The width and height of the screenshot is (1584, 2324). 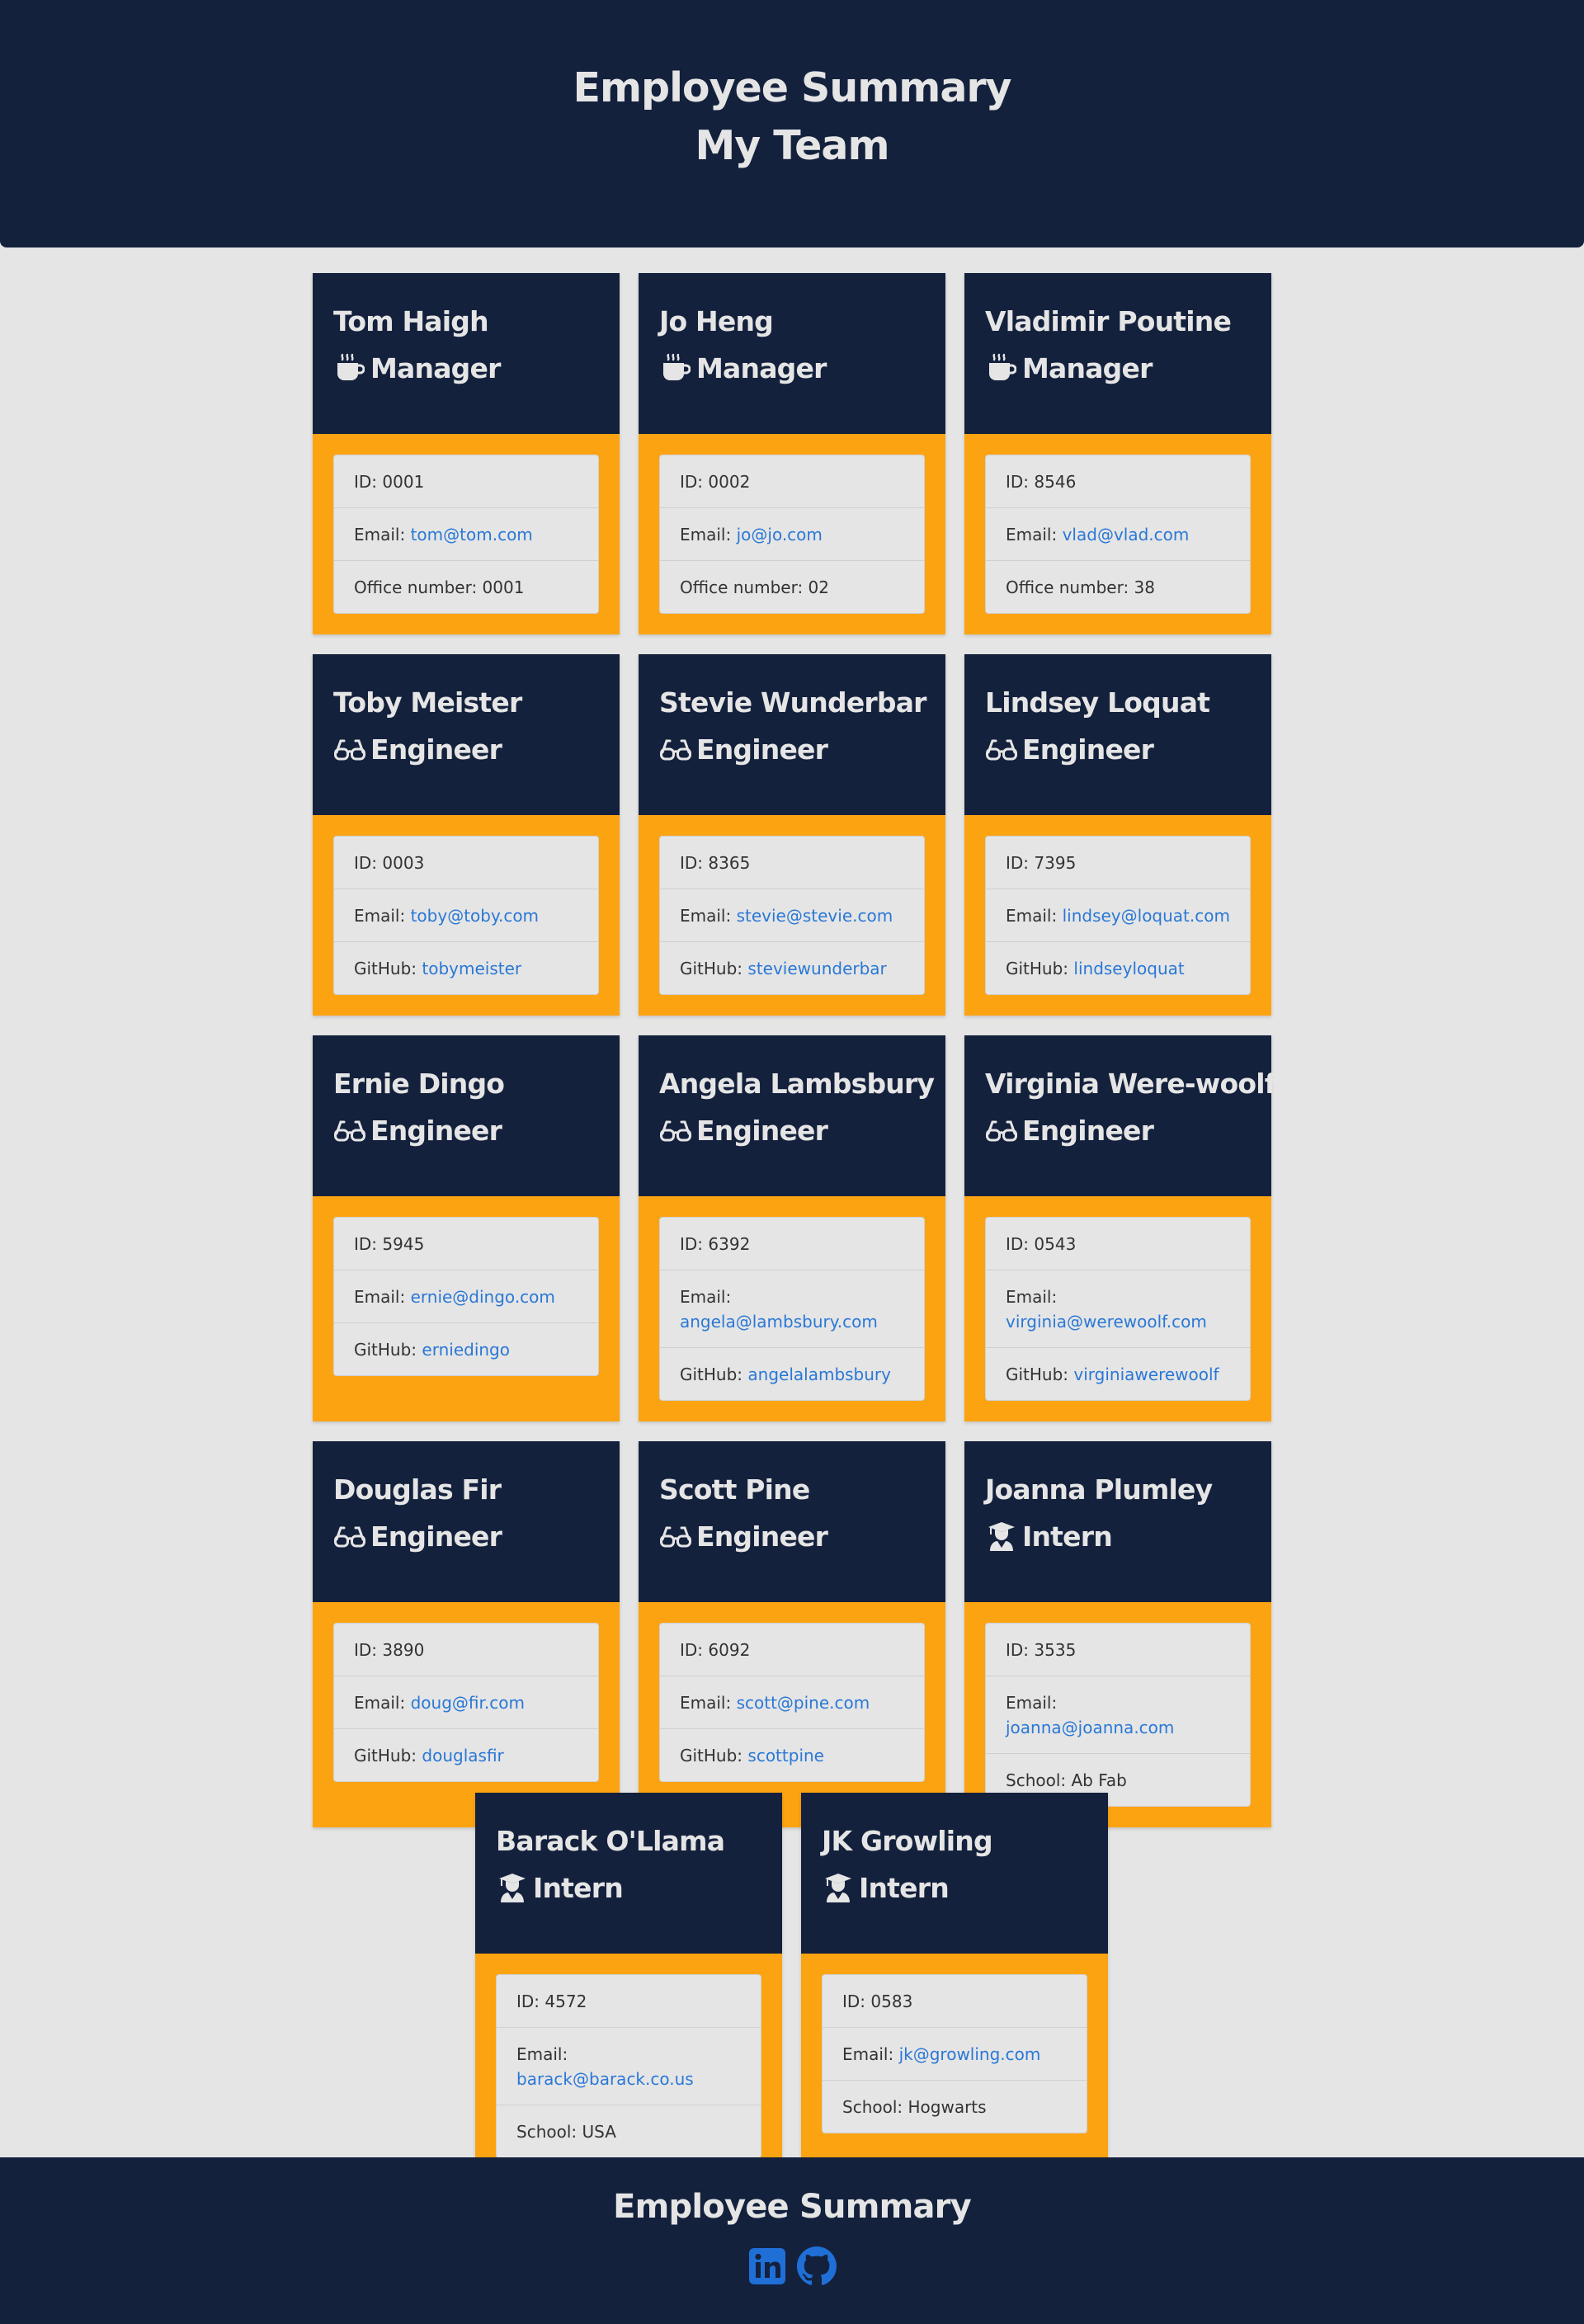 I want to click on employee-role-label: Intern, so click(x=1067, y=1536).